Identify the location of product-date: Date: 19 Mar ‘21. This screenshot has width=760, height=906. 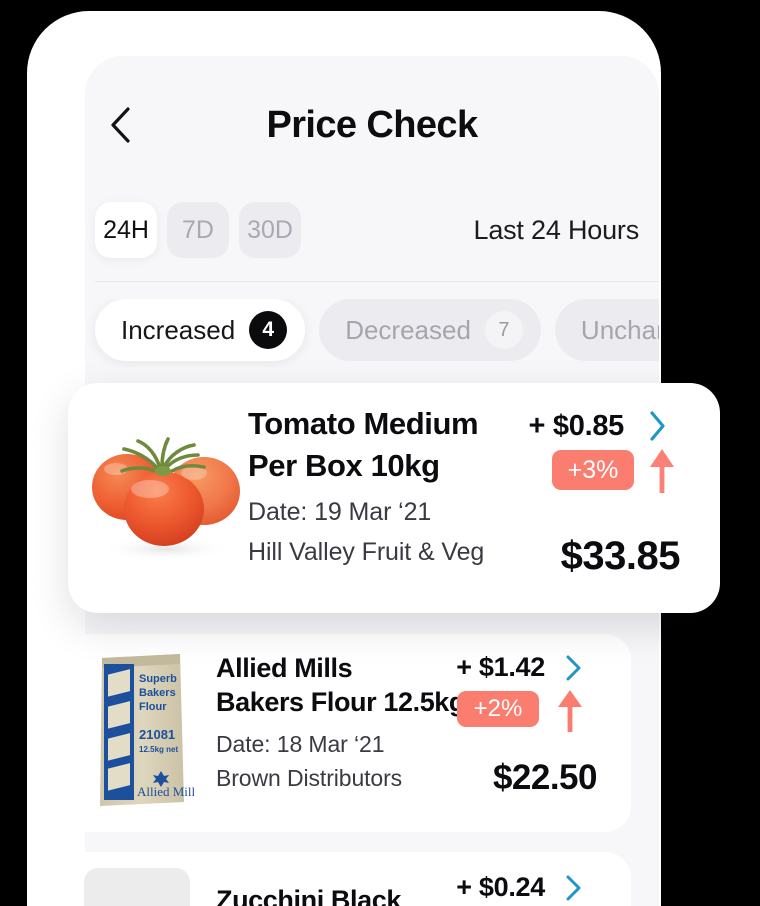
(340, 512).